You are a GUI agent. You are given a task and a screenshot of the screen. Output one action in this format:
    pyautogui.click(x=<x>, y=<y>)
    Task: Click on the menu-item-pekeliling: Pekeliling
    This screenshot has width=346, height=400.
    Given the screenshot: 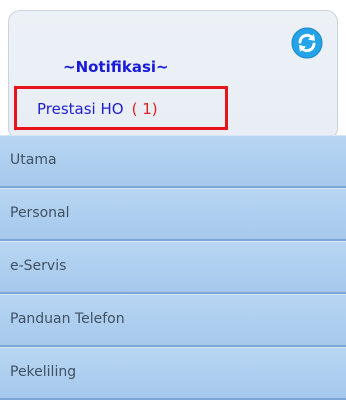 What is the action you would take?
    pyautogui.click(x=173, y=373)
    